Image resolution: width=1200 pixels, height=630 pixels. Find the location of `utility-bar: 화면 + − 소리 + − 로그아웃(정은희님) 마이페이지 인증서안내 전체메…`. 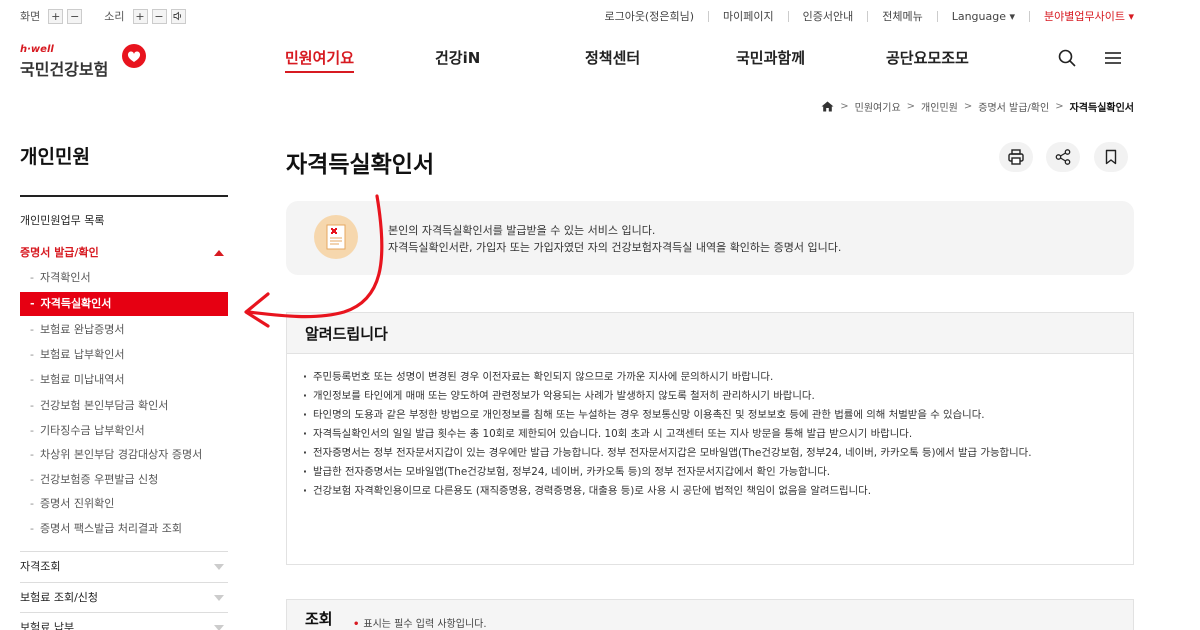

utility-bar: 화면 + − 소리 + − 로그아웃(정은희님) 마이페이지 인증서안내 전체메… is located at coordinates (600, 16).